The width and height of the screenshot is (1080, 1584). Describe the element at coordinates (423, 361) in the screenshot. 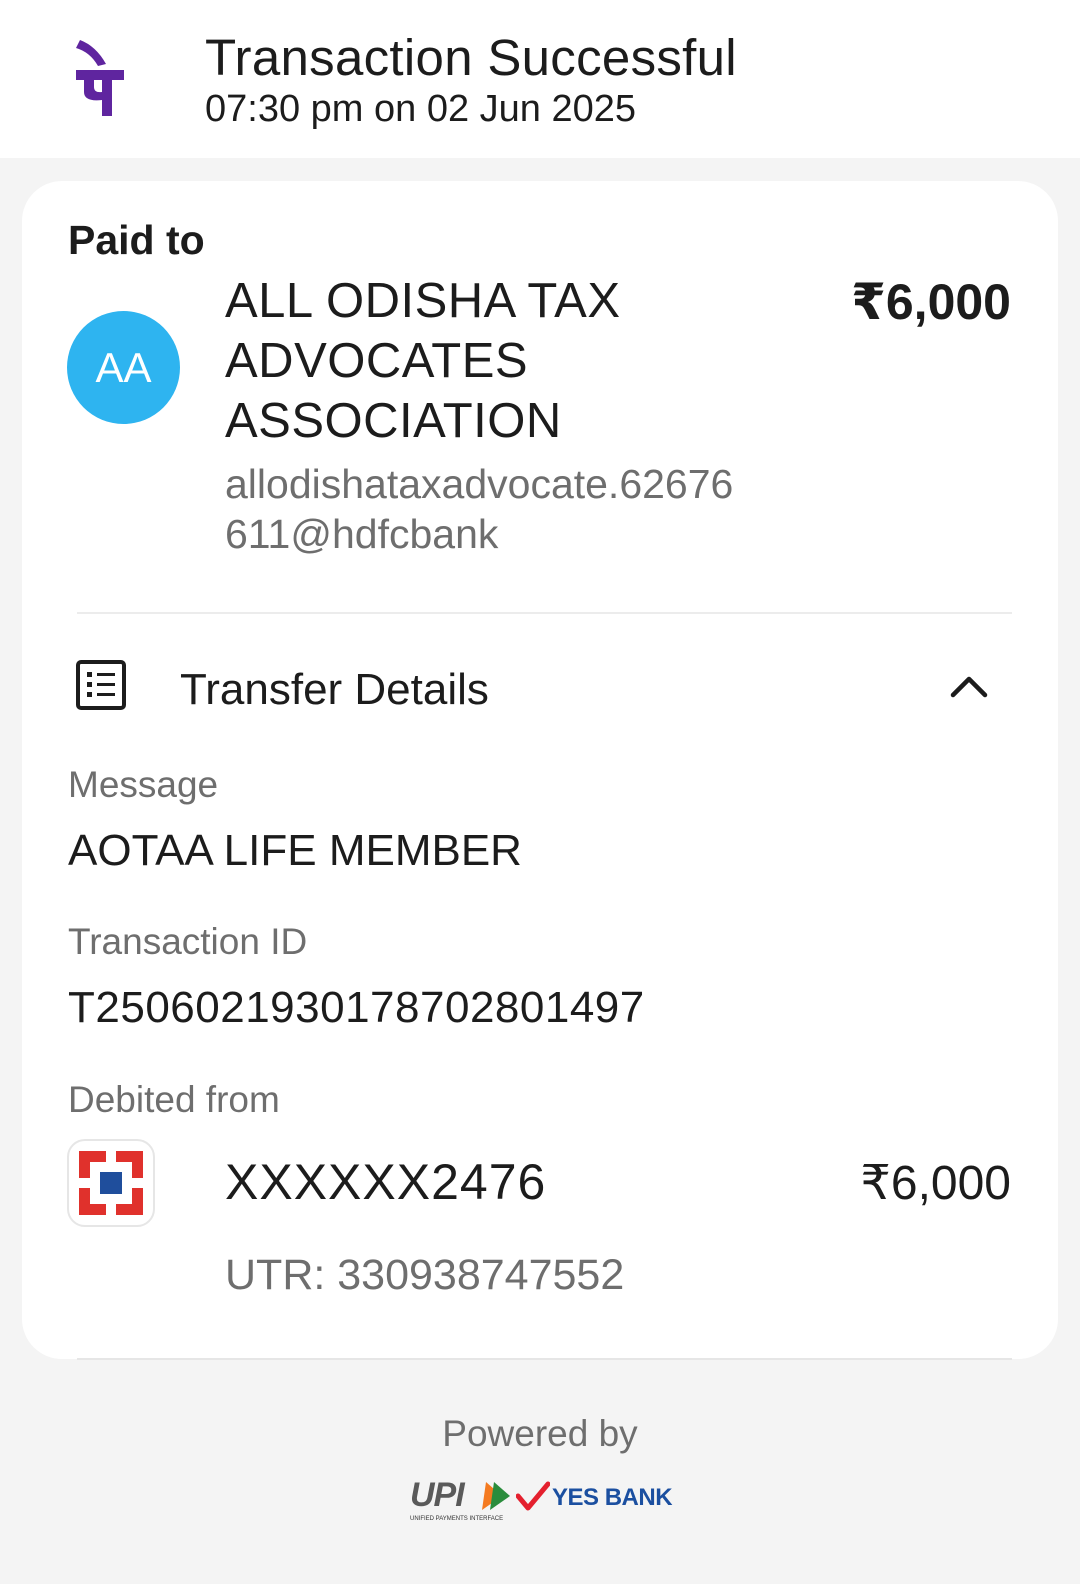

I see `payee-name: ALL ODISHA TAX ADVOCATES ASSOCIATION` at that location.